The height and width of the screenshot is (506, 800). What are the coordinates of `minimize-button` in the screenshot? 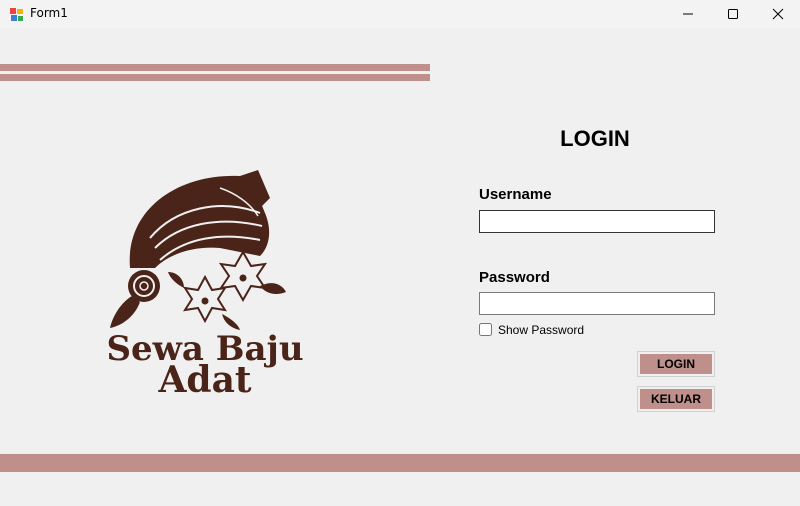 It's located at (688, 14).